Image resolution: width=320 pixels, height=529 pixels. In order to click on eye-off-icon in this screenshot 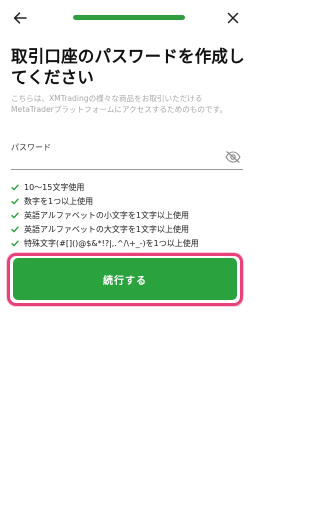, I will do `click(233, 157)`.